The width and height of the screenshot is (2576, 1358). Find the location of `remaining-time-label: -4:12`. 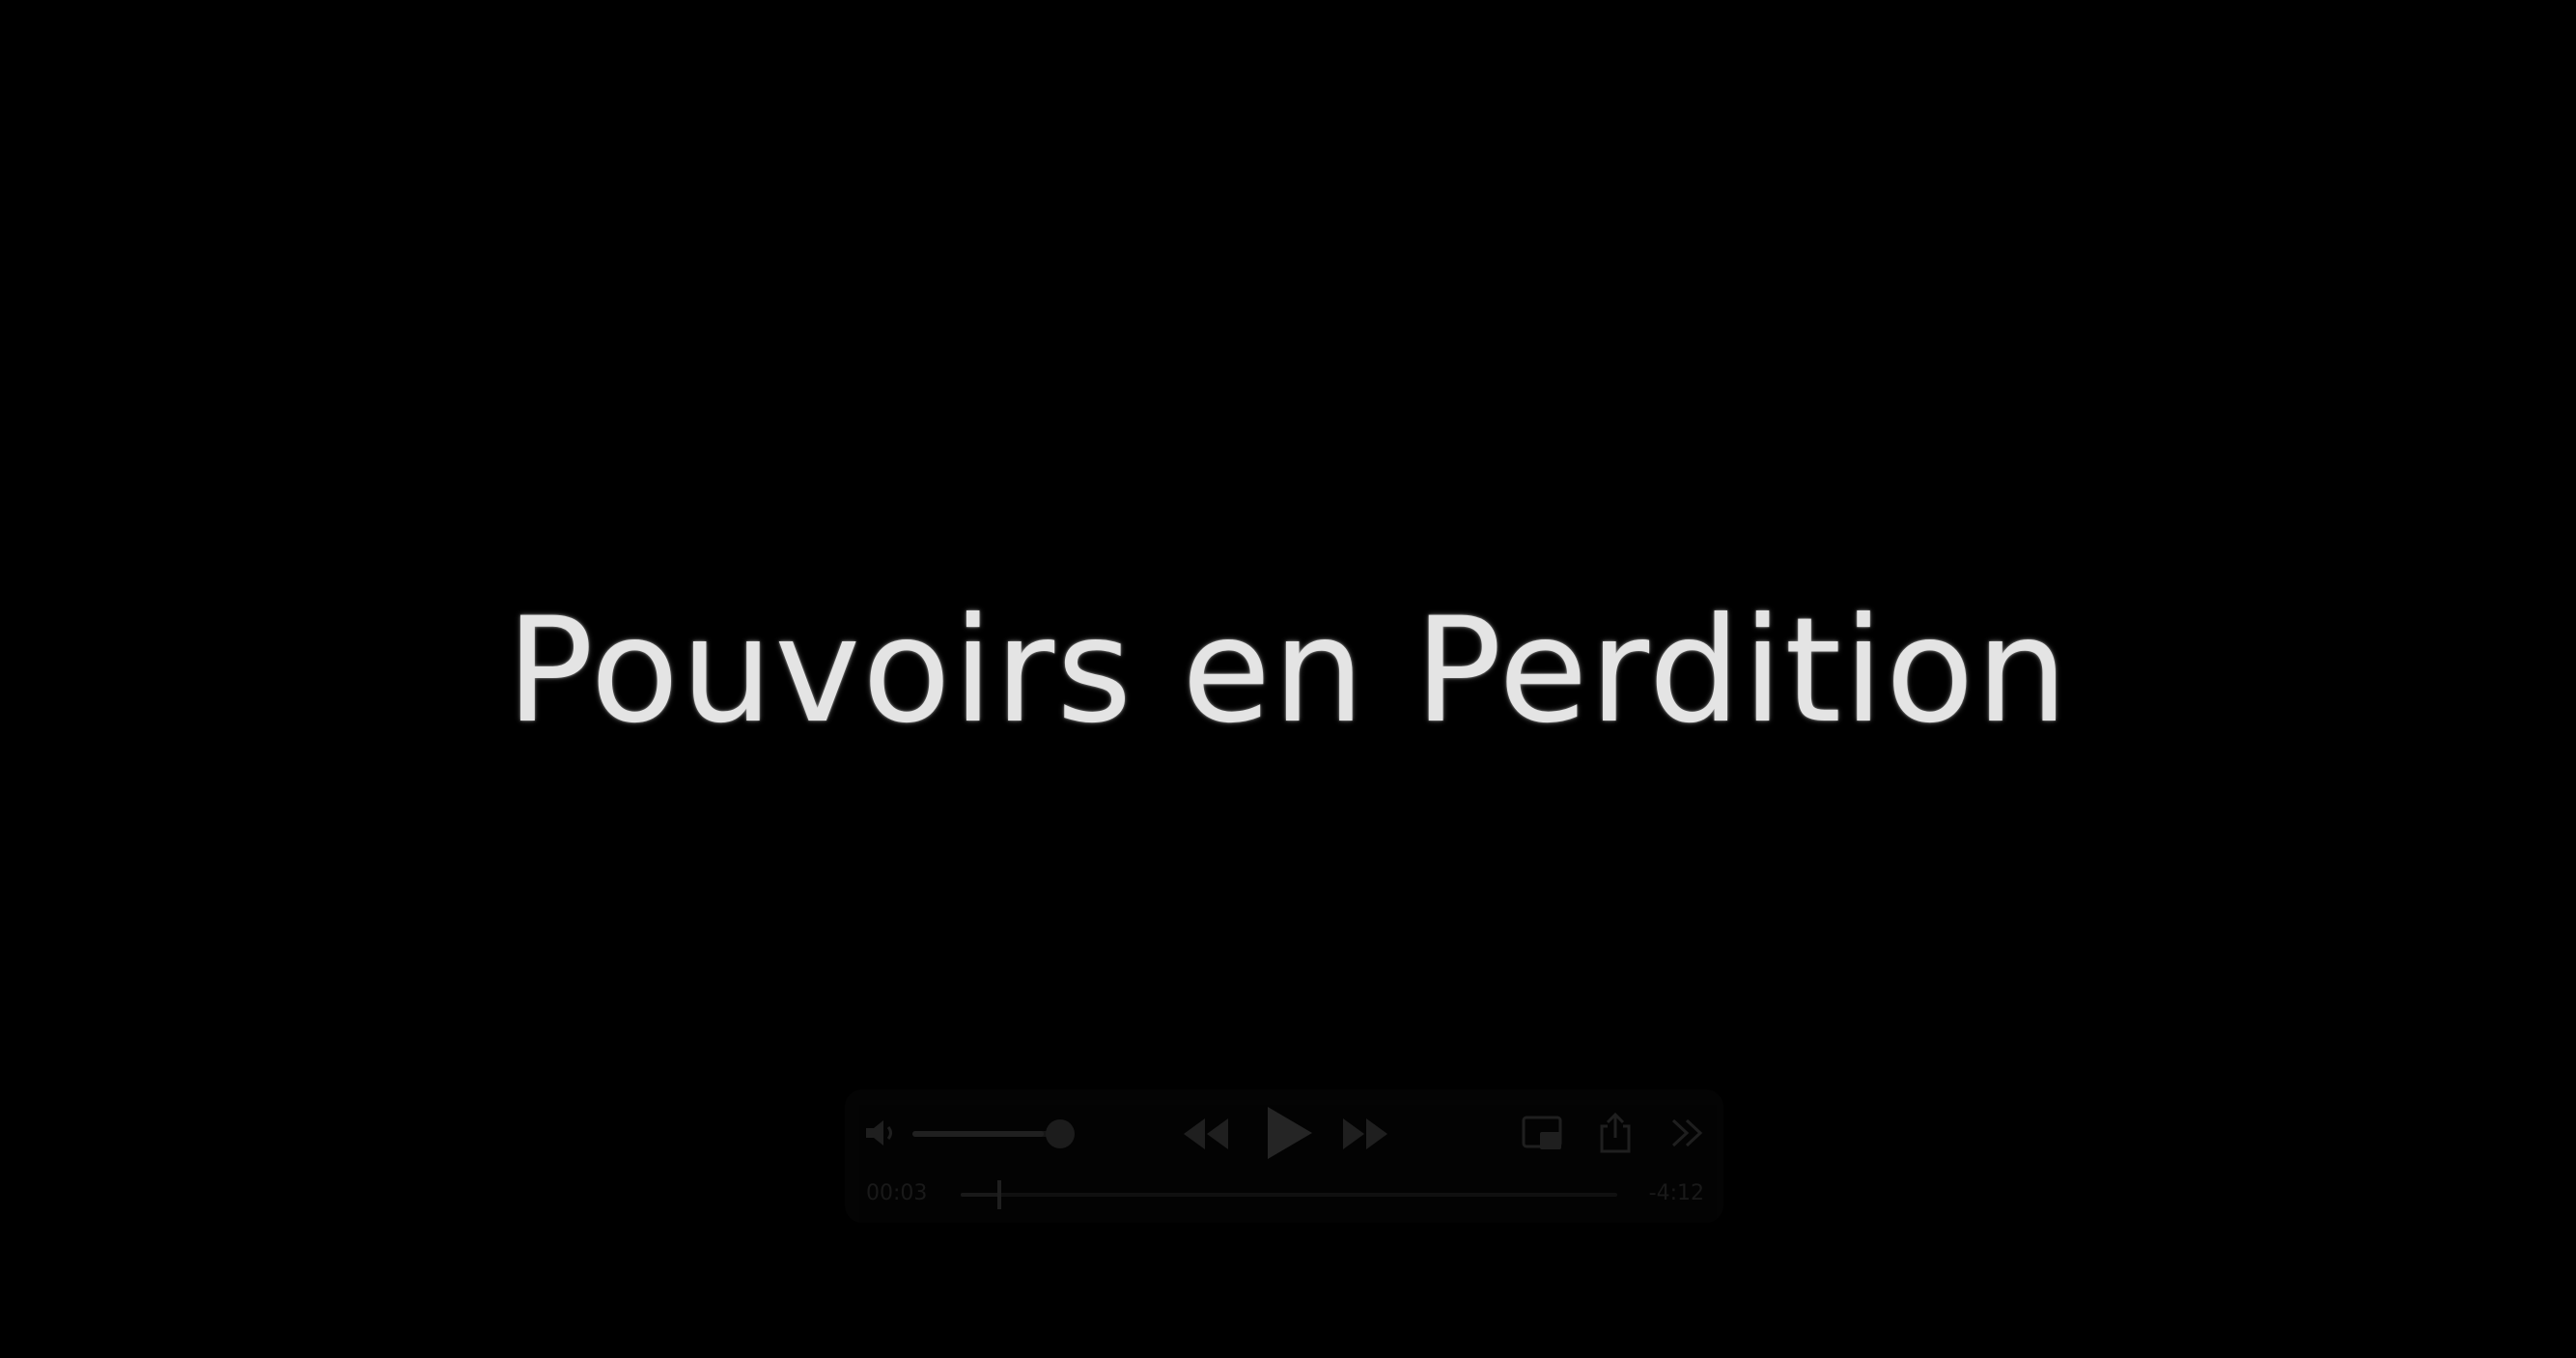

remaining-time-label: -4:12 is located at coordinates (1676, 1193).